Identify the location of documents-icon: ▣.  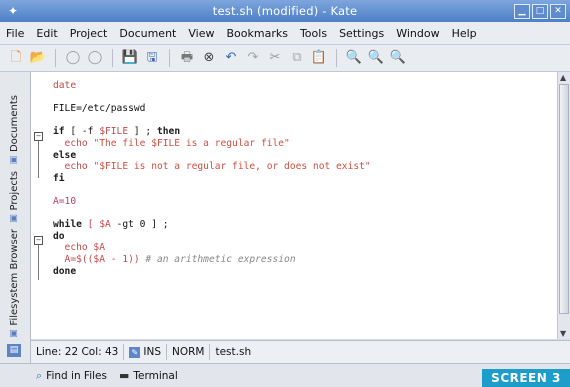
(14, 159).